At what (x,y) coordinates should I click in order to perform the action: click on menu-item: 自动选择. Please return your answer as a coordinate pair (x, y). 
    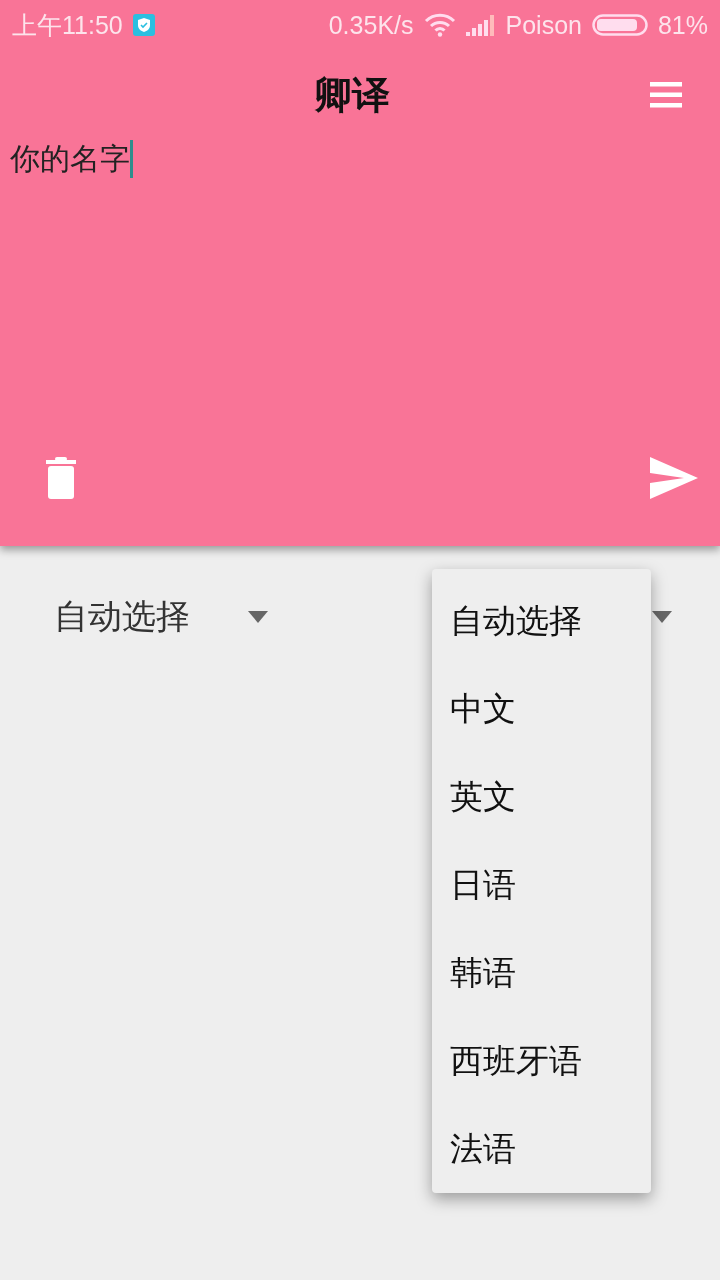
    Looking at the image, I should click on (541, 621).